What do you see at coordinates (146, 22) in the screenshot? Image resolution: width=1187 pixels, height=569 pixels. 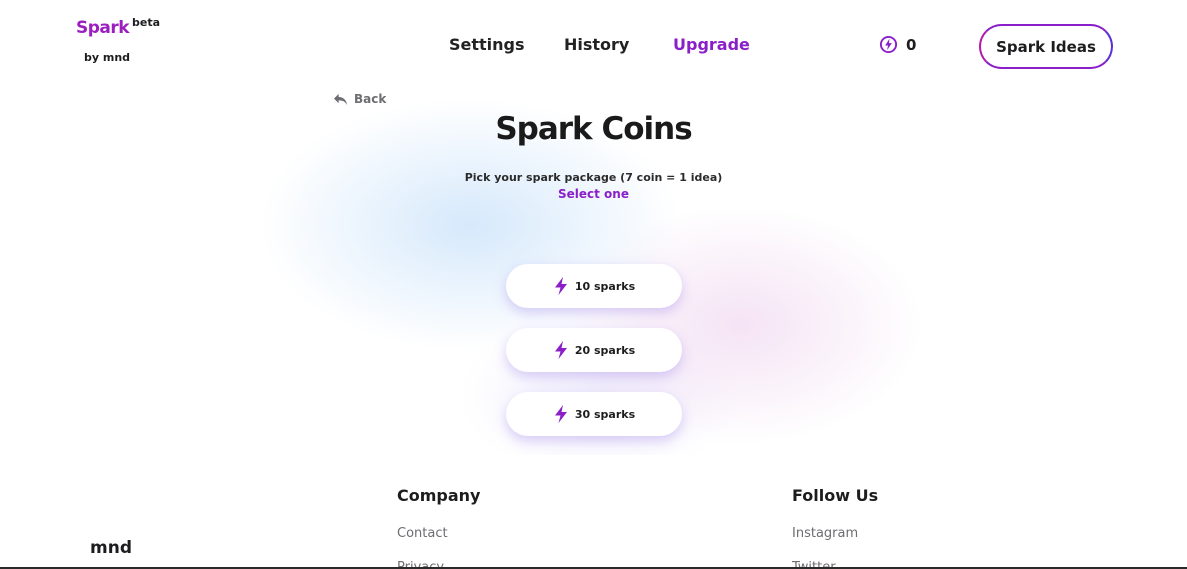 I see `beta-badge: beta` at bounding box center [146, 22].